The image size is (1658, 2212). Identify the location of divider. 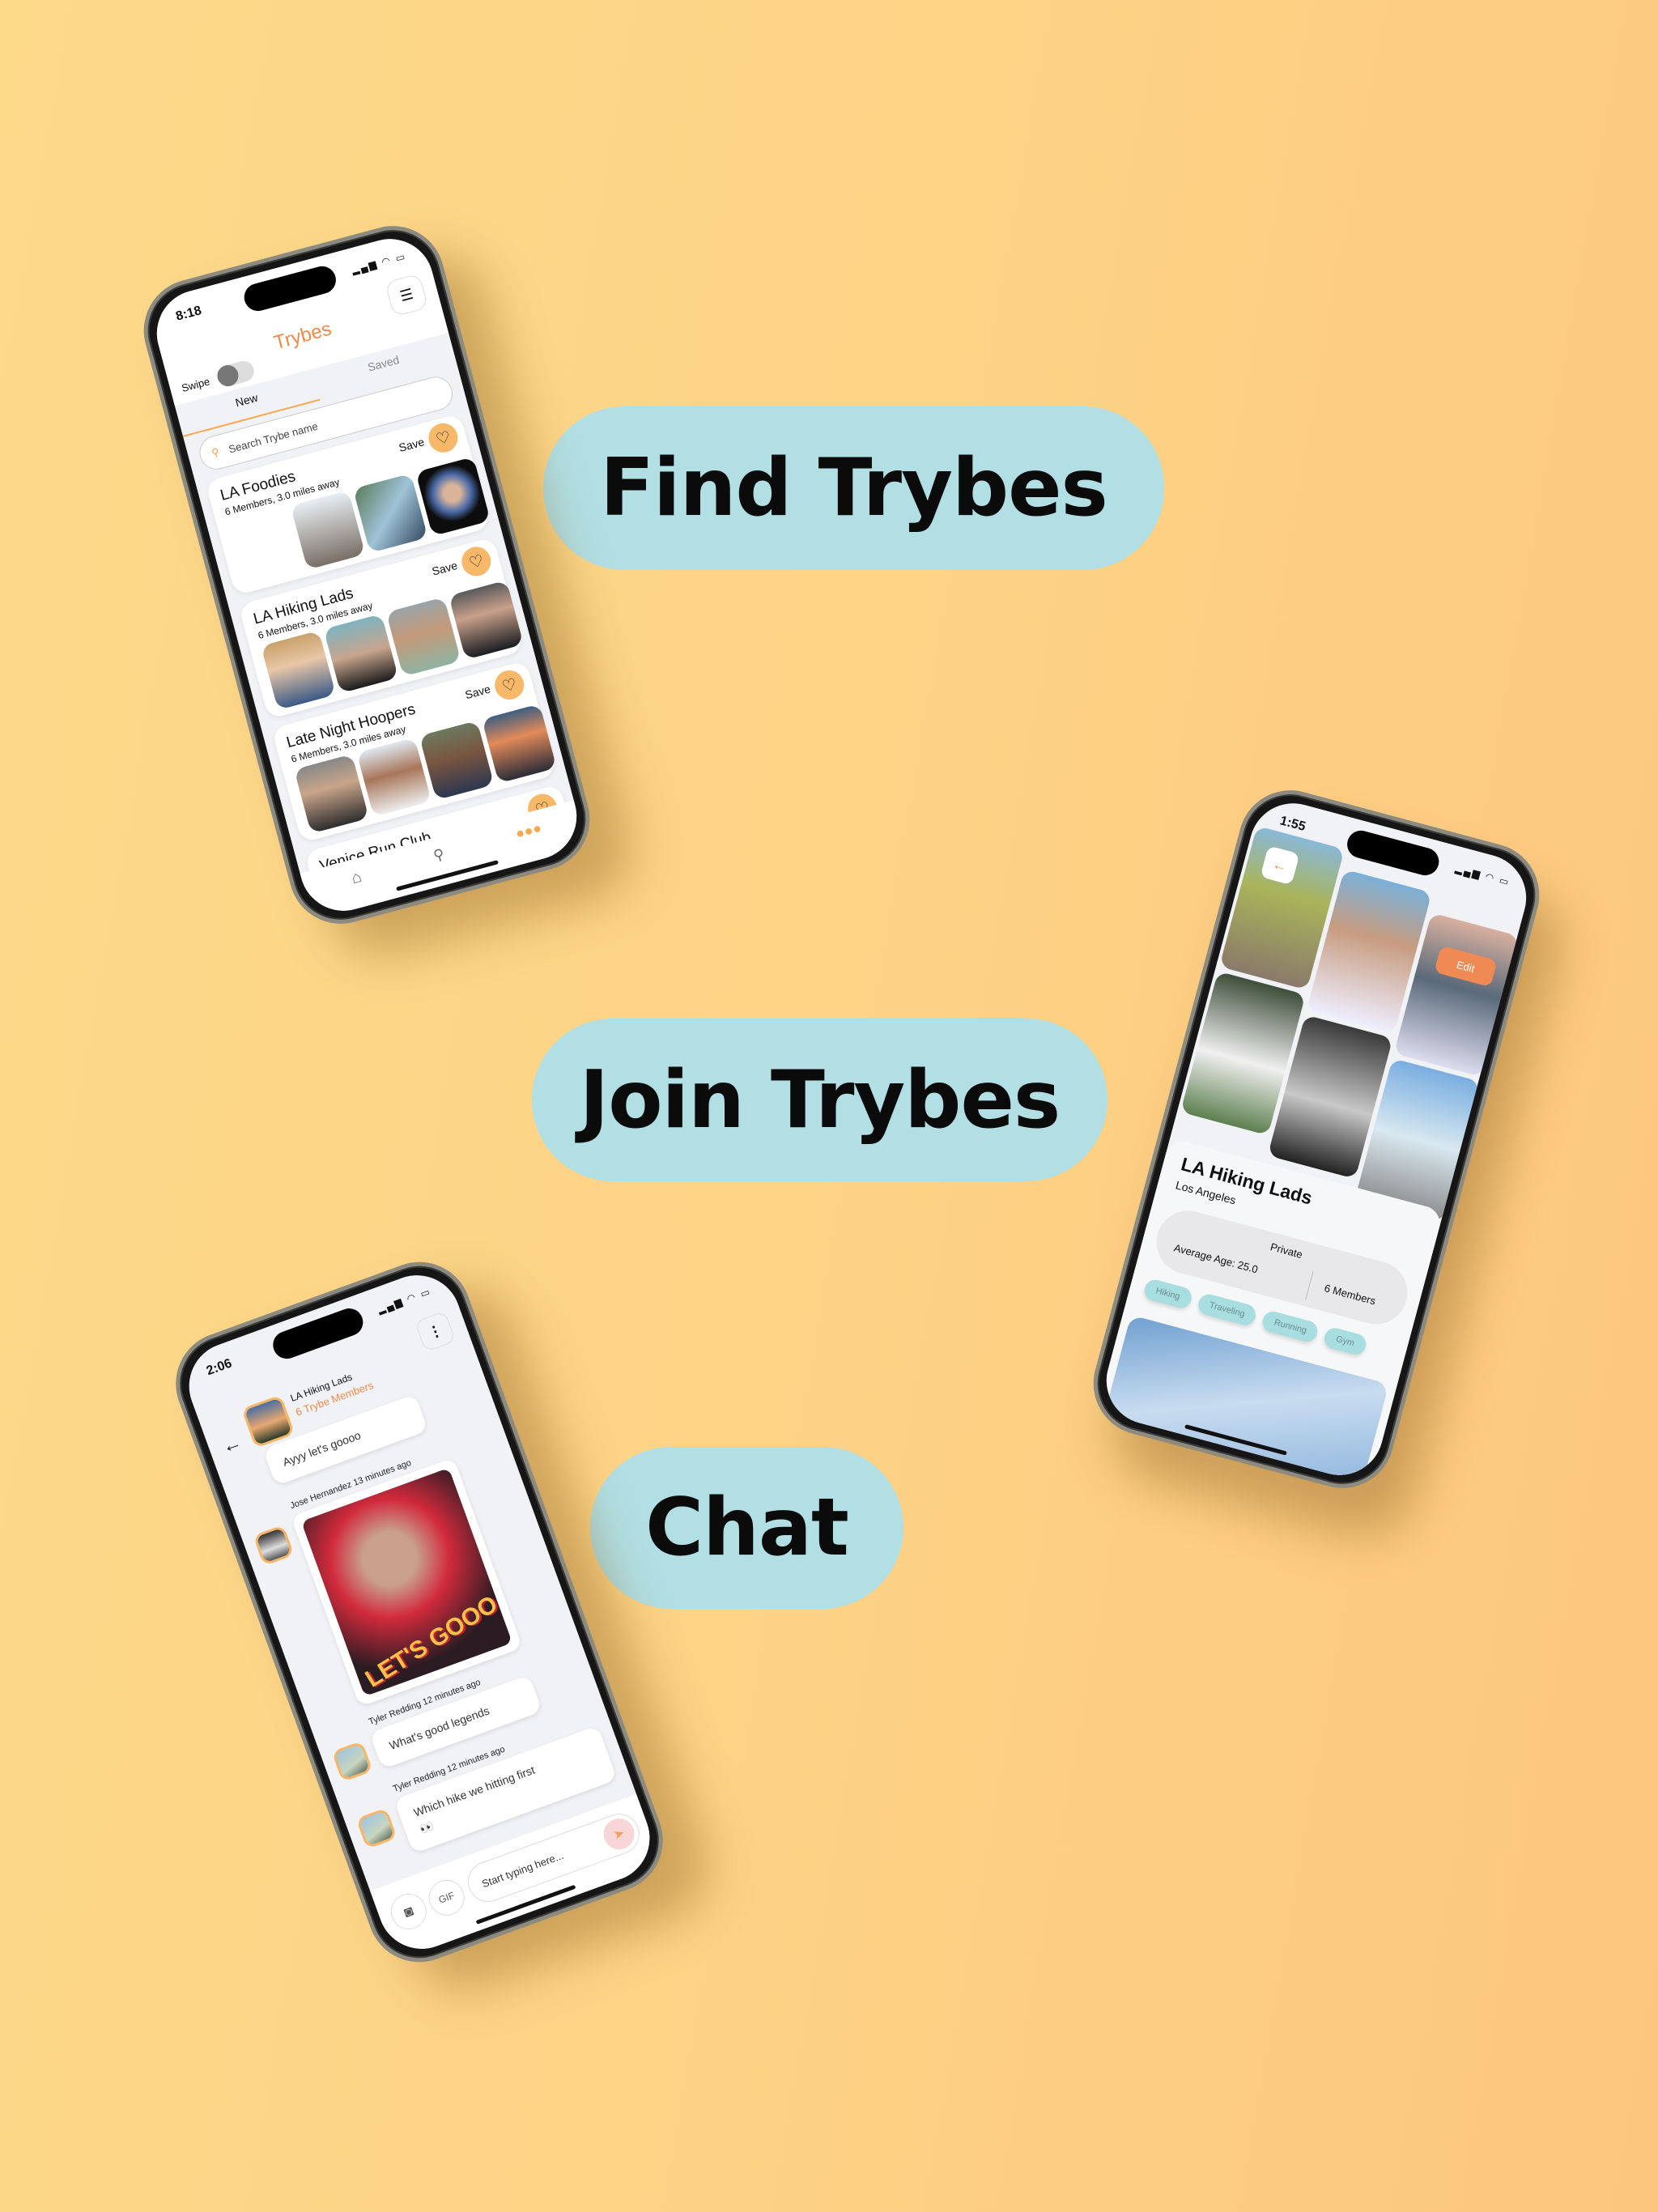
(1309, 1286).